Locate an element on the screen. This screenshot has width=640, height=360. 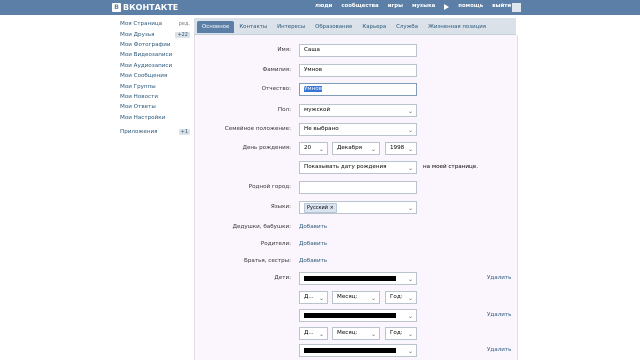
sidebar-item-messages: Мои Сообщения is located at coordinates (154, 76).